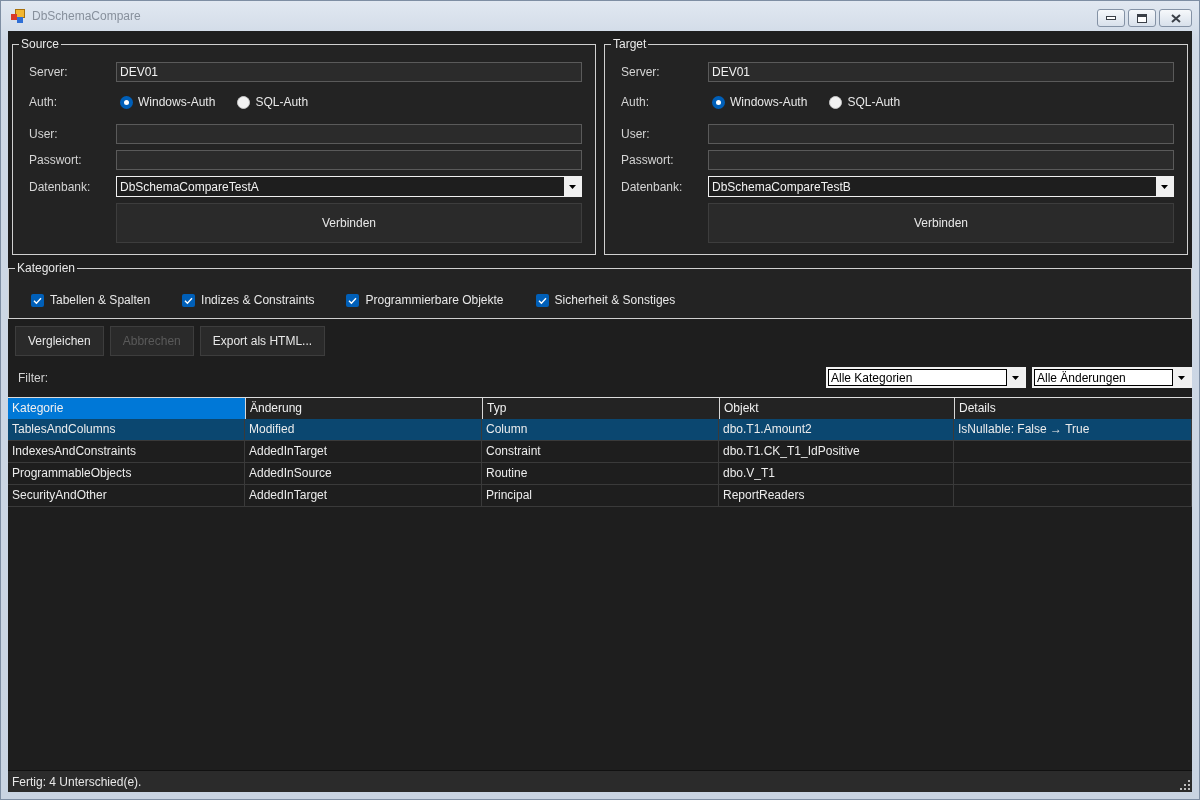 The image size is (1200, 800). I want to click on column-header: Kategorie, so click(126, 408).